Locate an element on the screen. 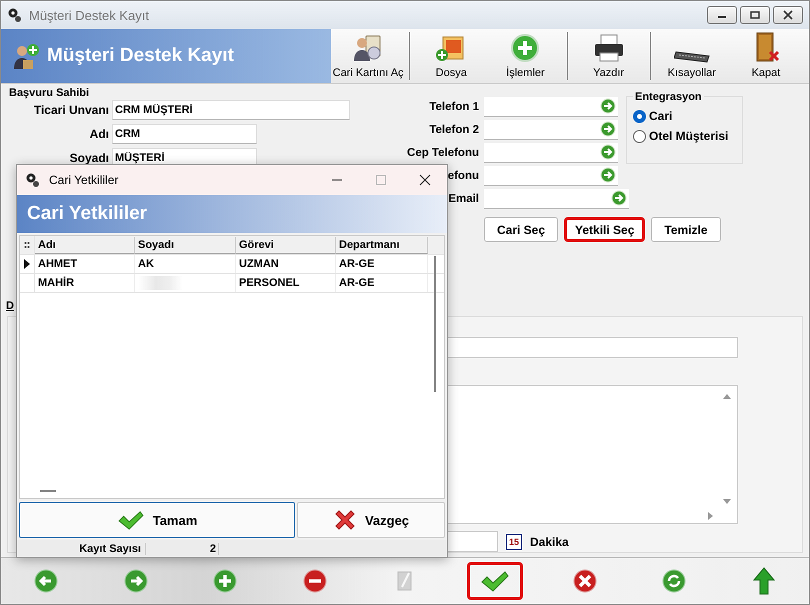 The width and height of the screenshot is (810, 605). group-legend: Başvuru Sahibi is located at coordinates (49, 93).